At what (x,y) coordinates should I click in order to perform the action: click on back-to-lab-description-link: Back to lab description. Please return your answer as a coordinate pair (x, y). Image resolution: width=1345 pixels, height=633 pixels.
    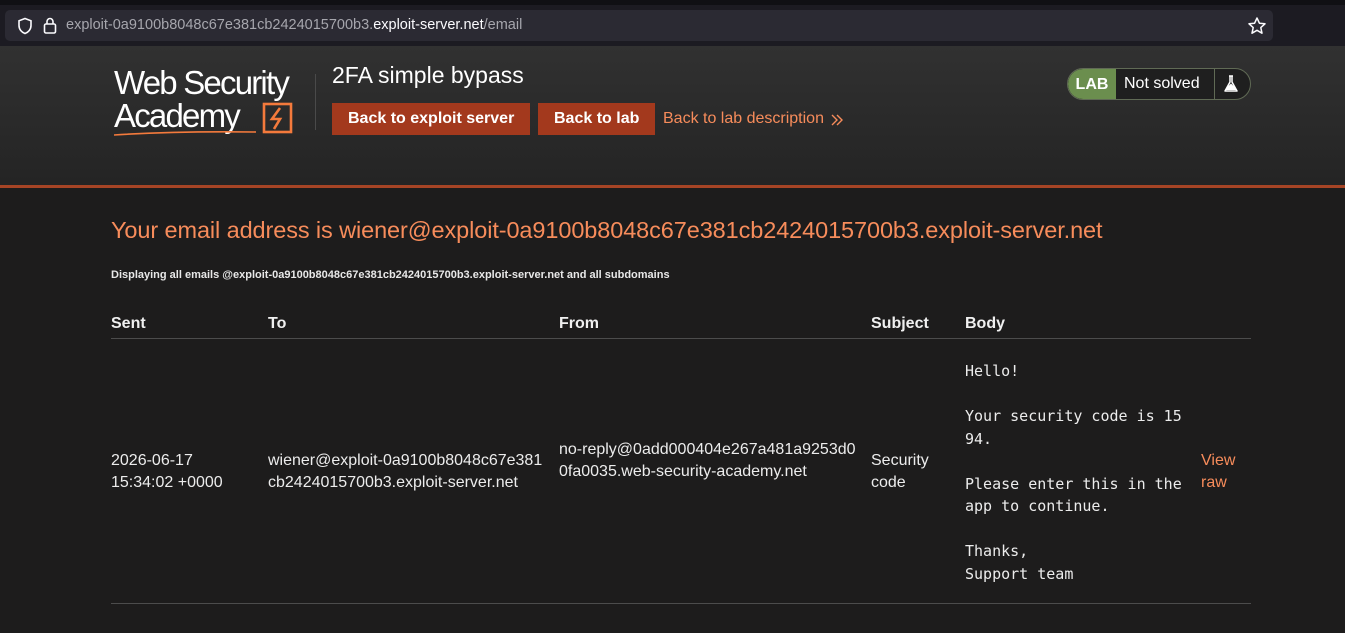
    Looking at the image, I should click on (753, 119).